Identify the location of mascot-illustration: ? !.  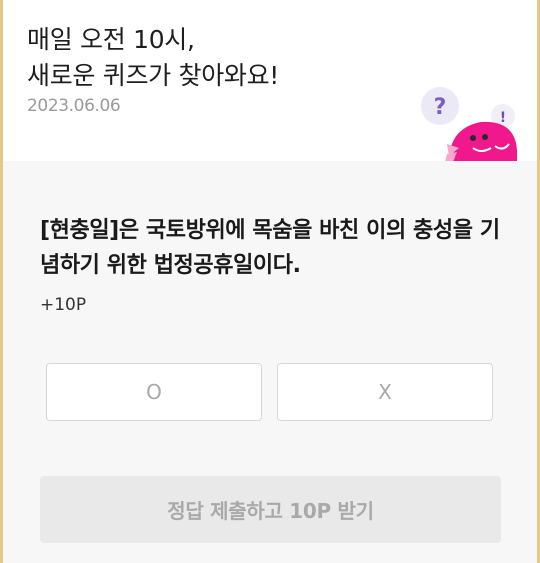
(469, 124).